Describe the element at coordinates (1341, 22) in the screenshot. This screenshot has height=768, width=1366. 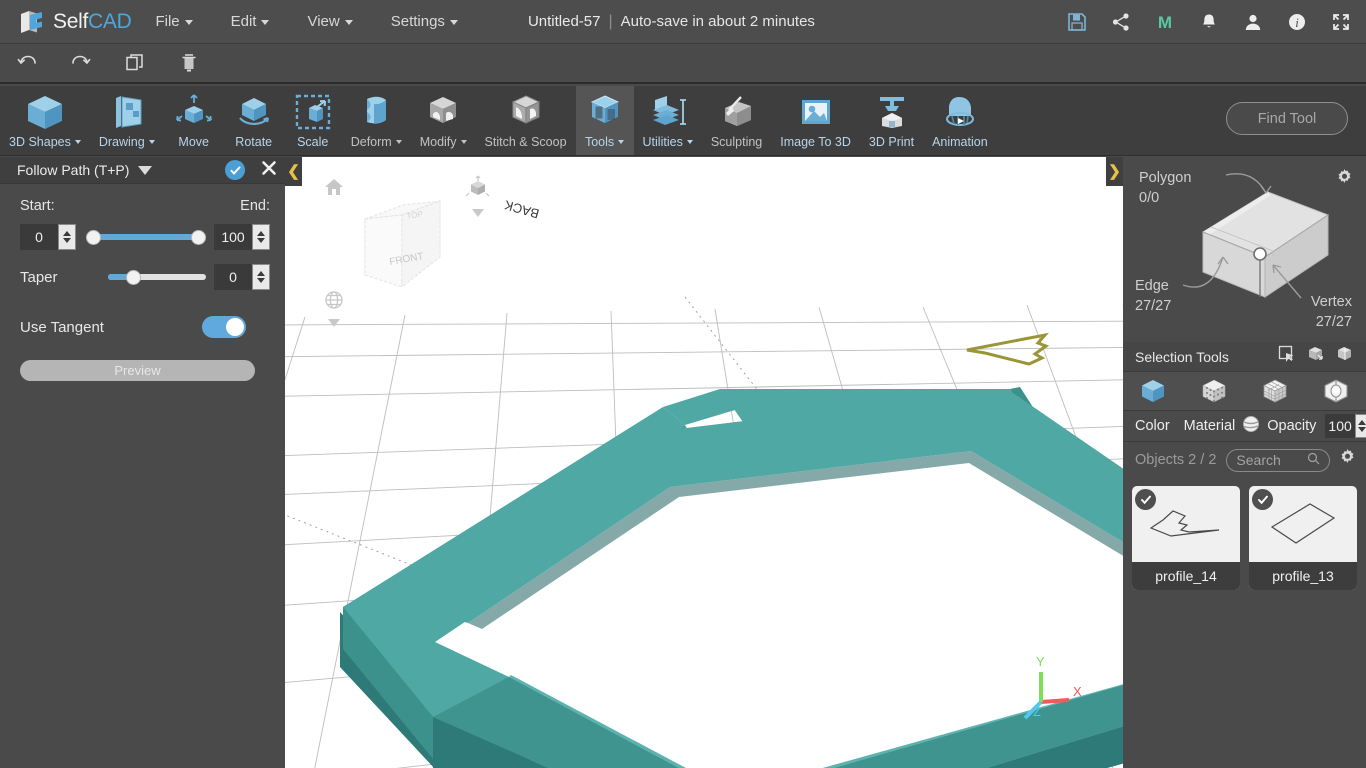
I see `fullscreen-icon` at that location.